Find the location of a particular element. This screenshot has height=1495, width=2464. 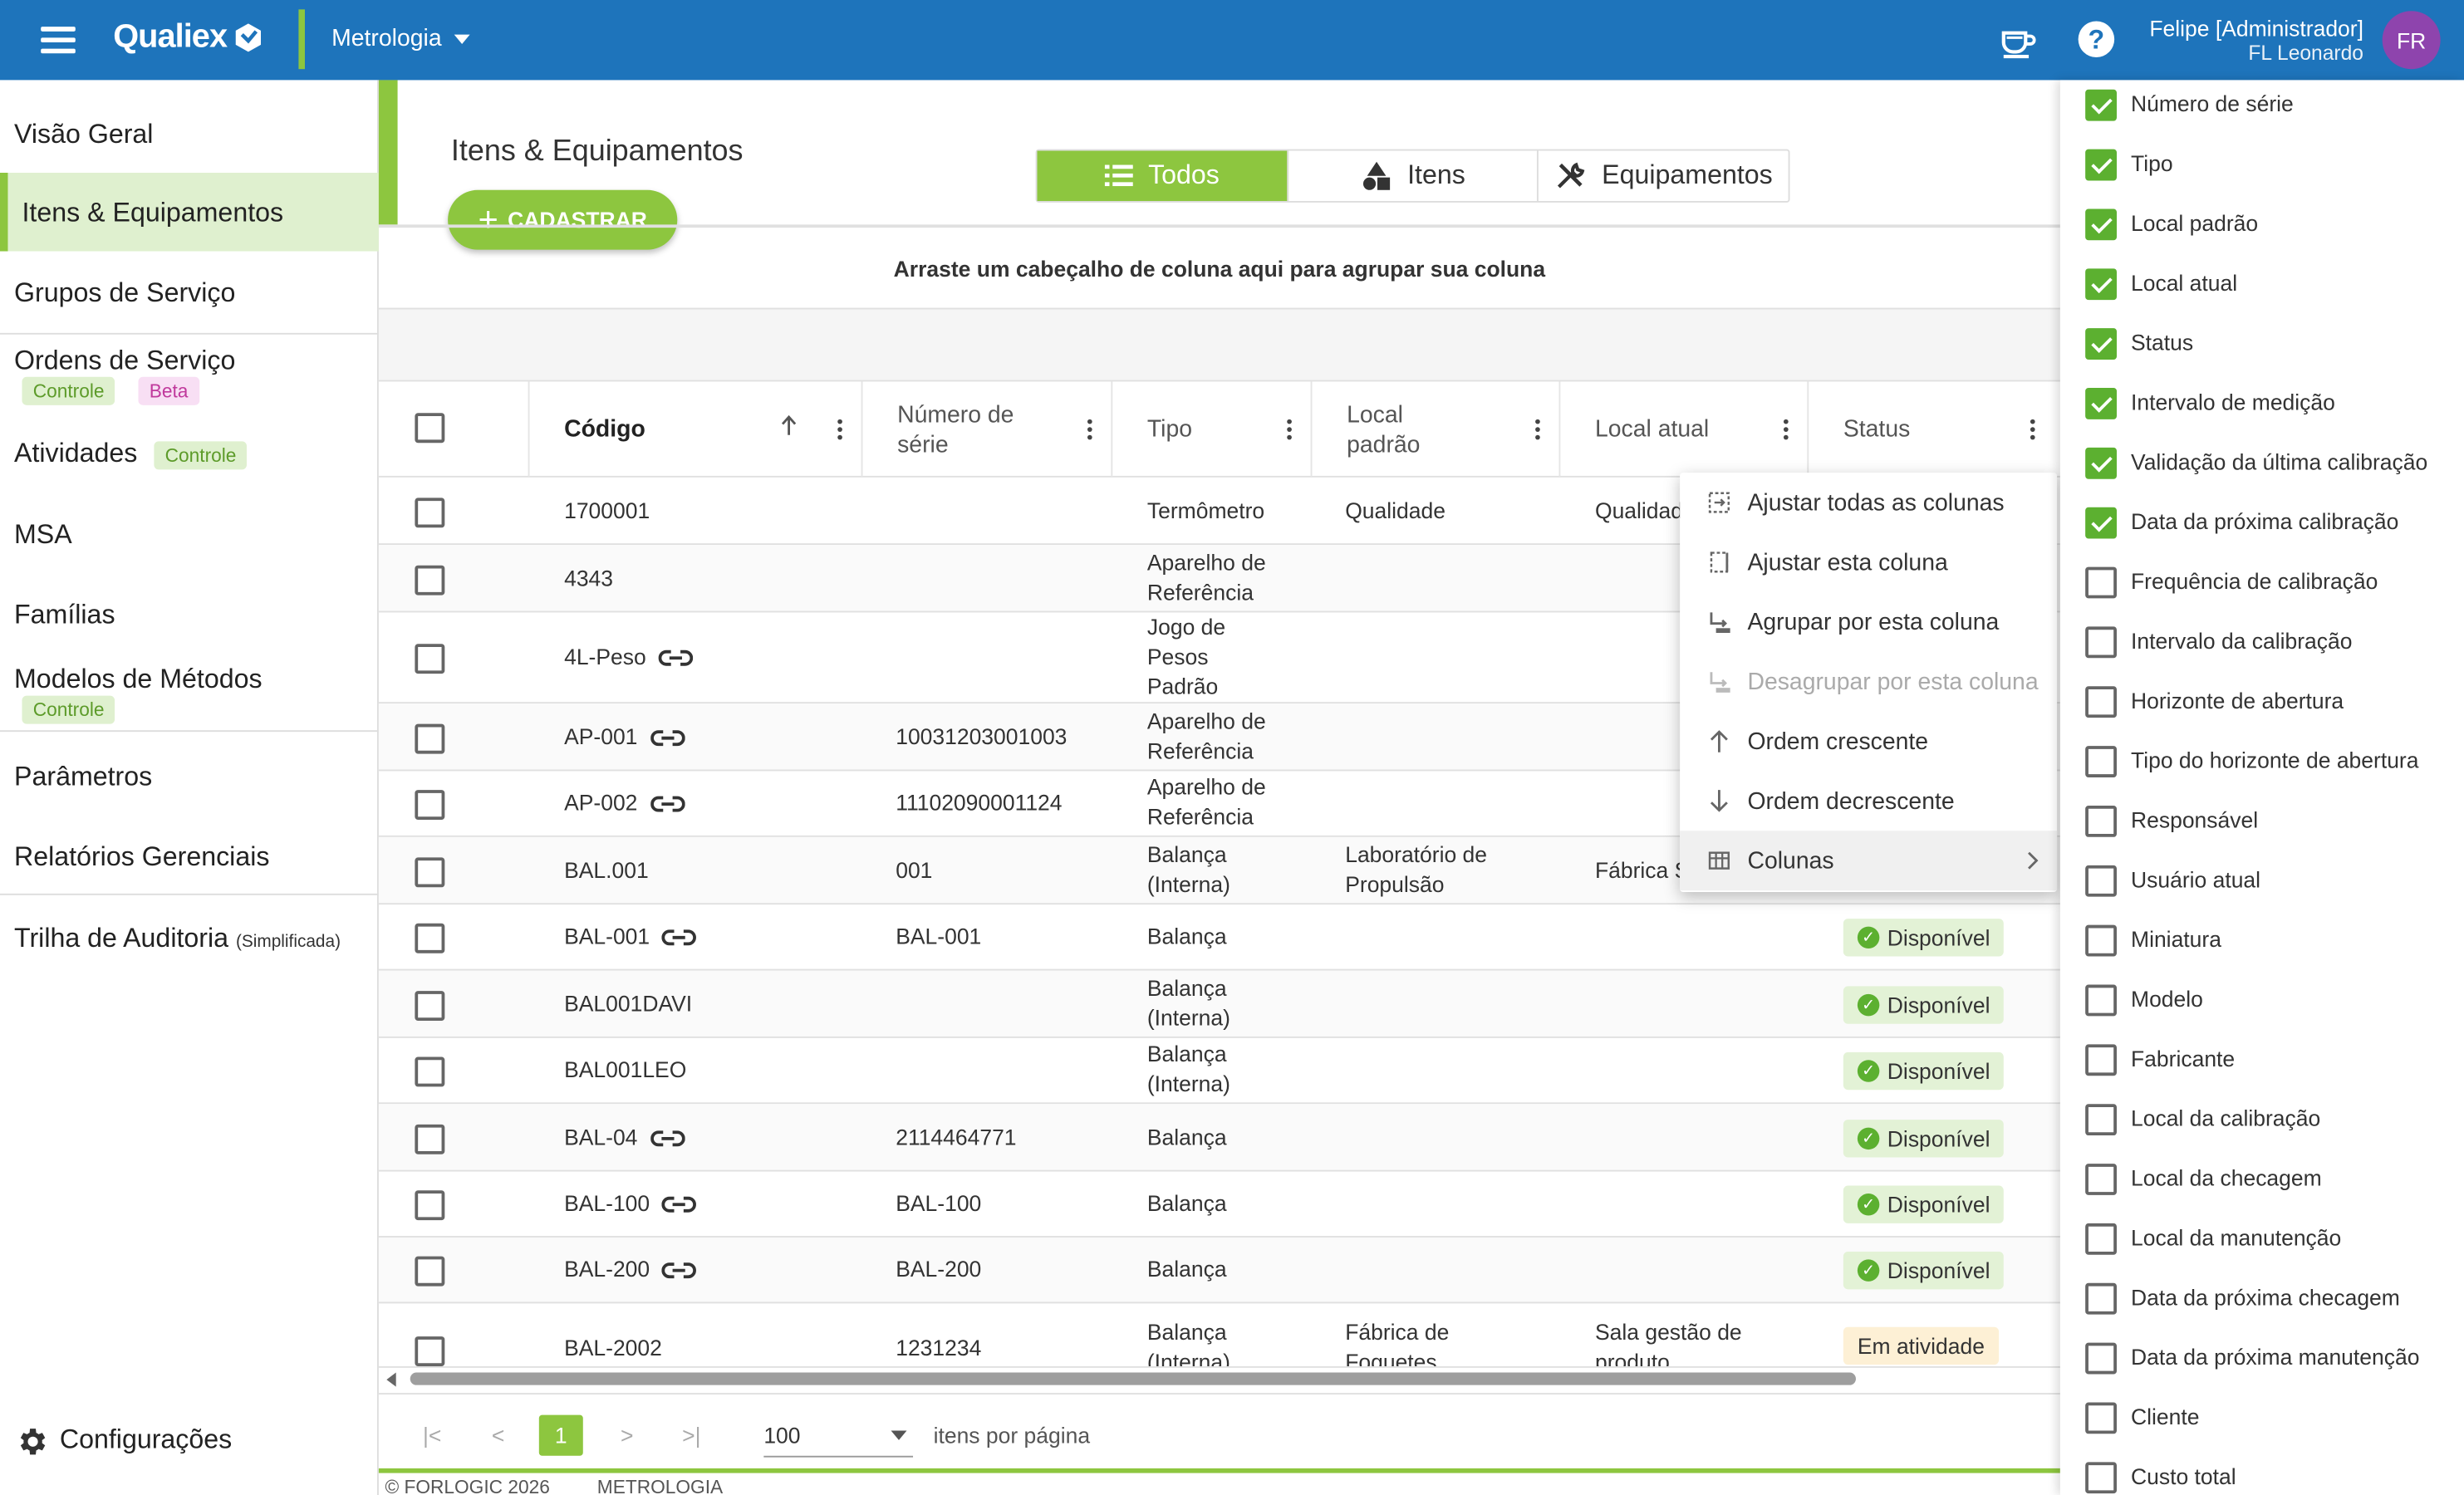

sidebar-item-atividades: Atividades Controle is located at coordinates (189, 456).